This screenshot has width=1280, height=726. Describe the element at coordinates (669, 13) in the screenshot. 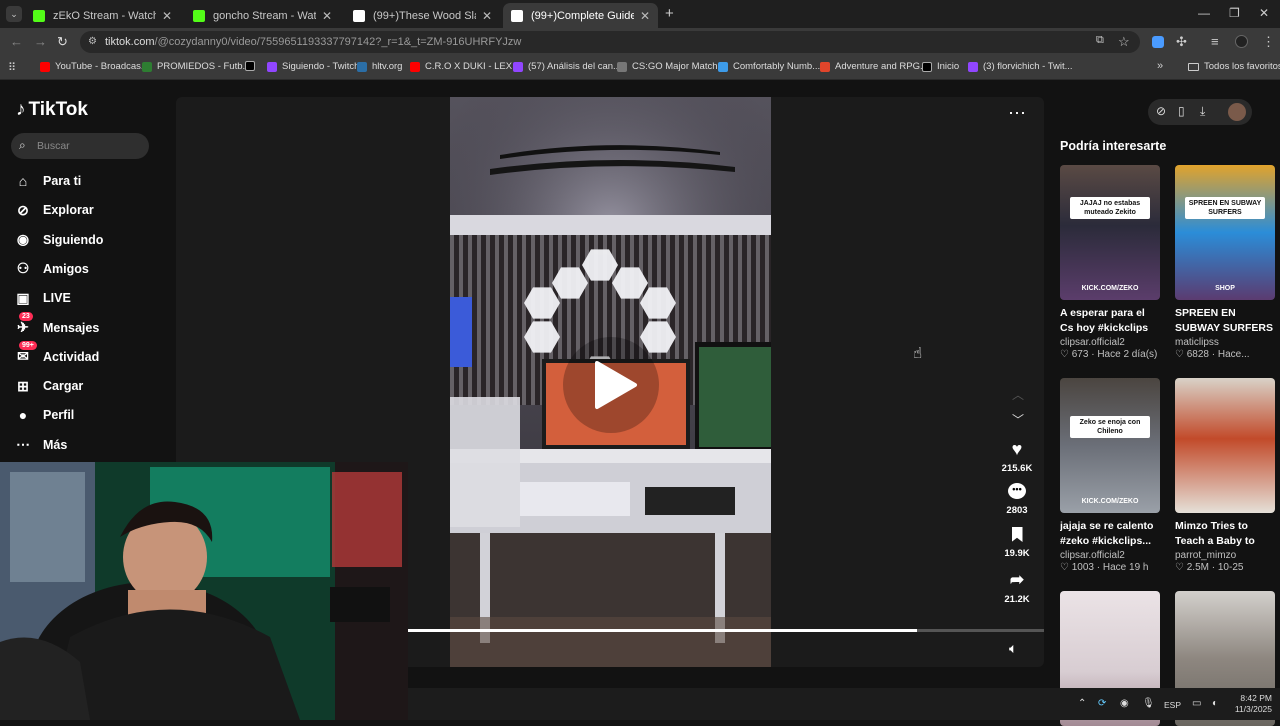

I see `new-tab-button: +` at that location.